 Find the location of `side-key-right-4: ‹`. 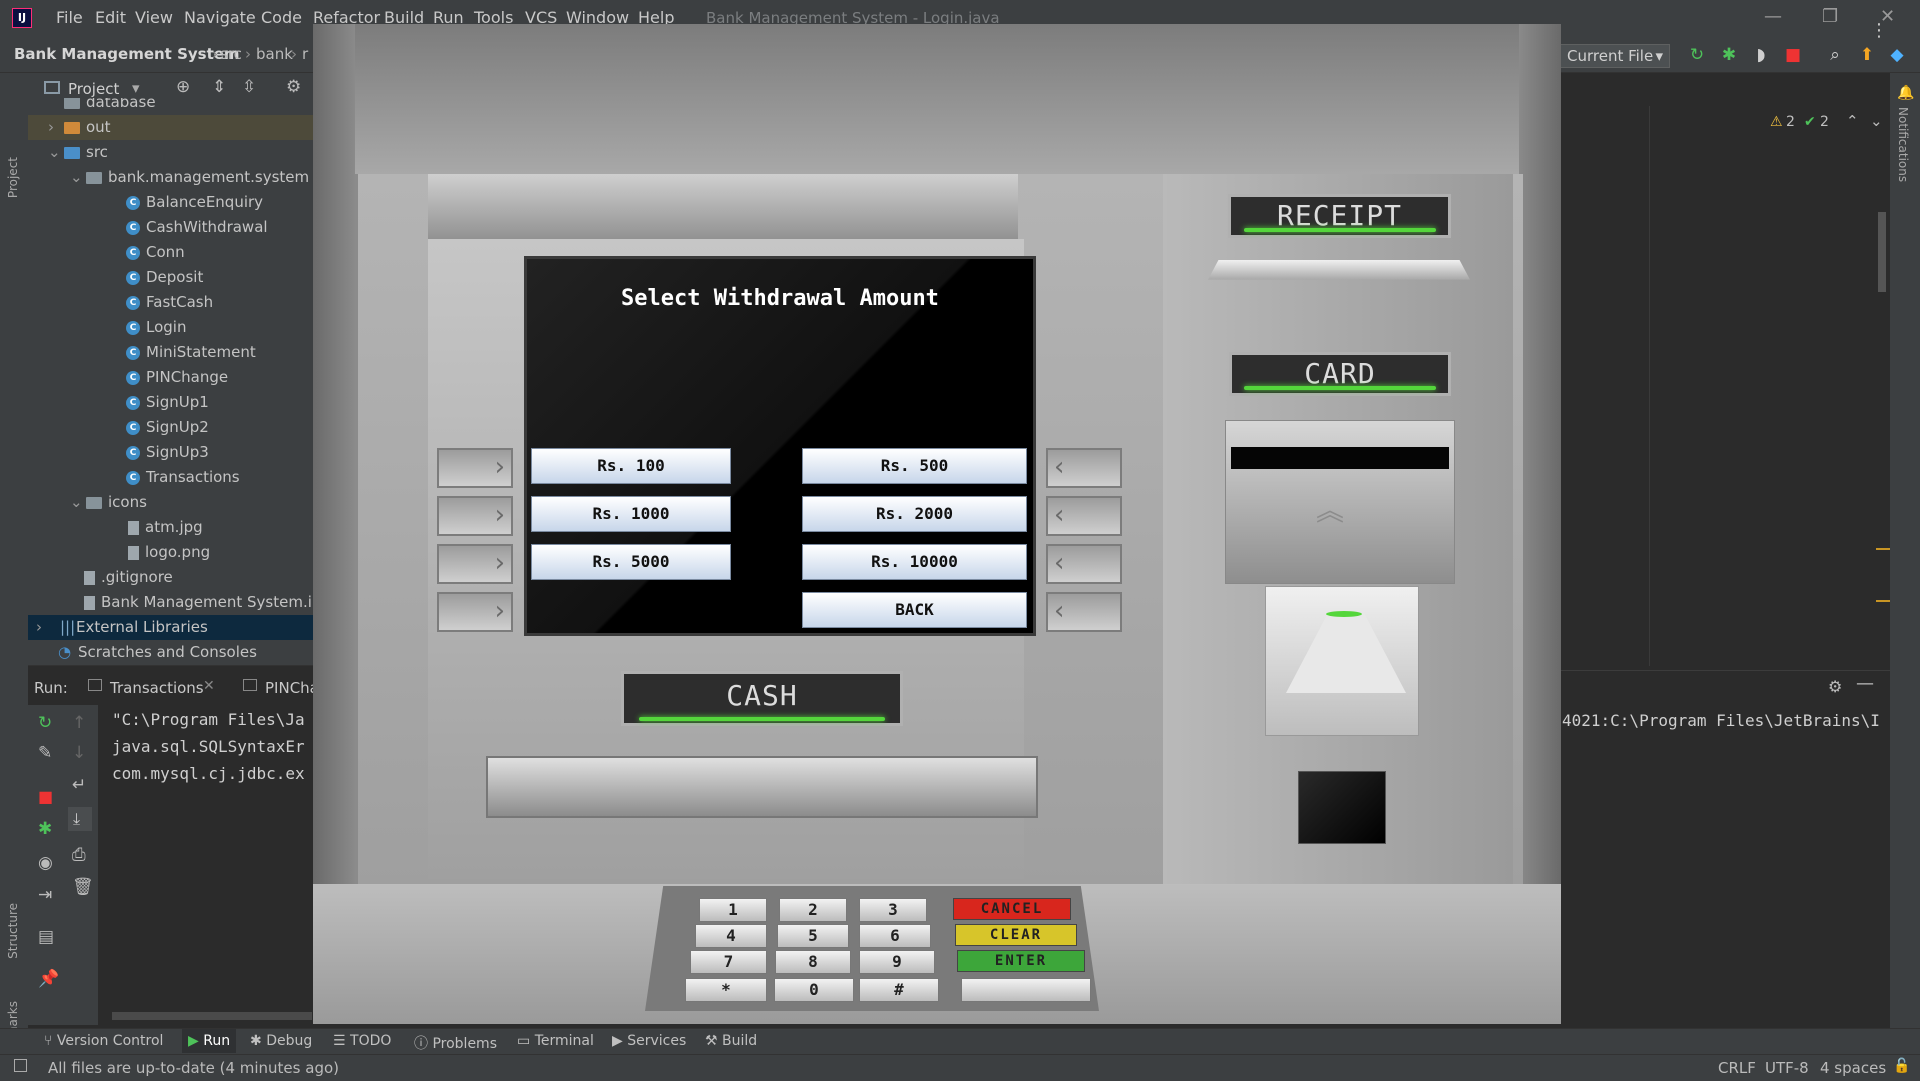

side-key-right-4: ‹ is located at coordinates (1084, 612).